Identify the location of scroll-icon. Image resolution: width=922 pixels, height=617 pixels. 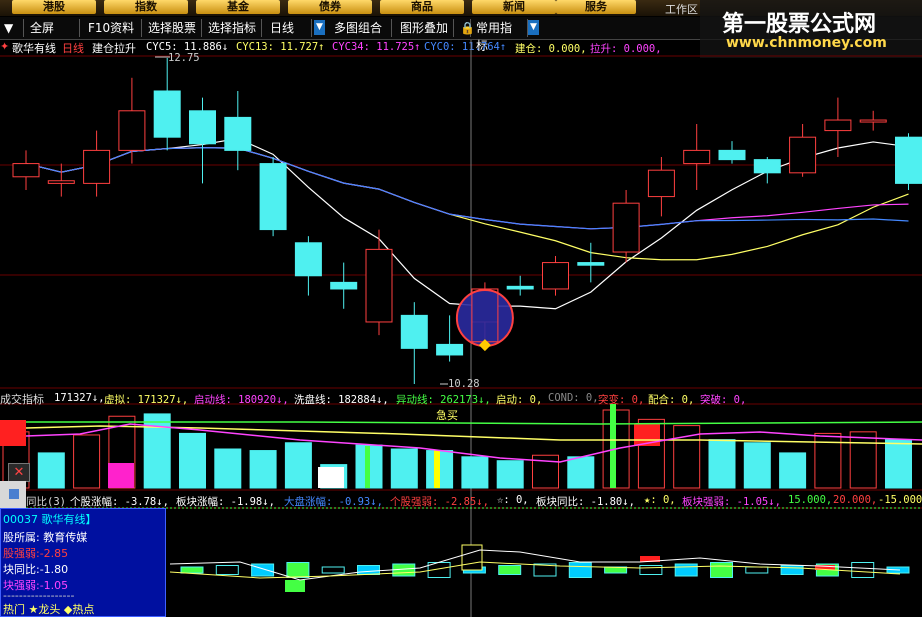
(14, 494).